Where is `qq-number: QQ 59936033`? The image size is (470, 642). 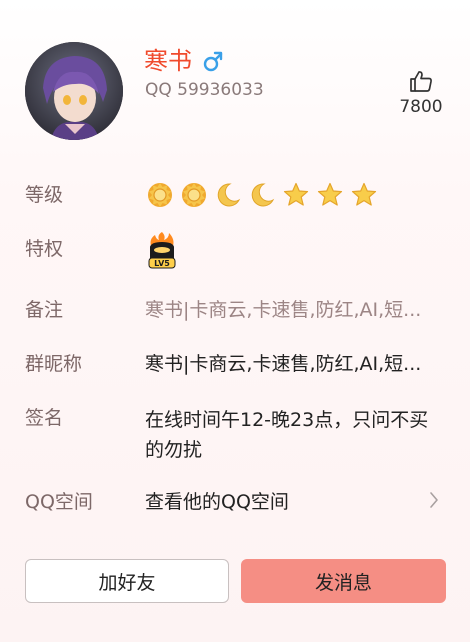 qq-number: QQ 59936033 is located at coordinates (204, 90).